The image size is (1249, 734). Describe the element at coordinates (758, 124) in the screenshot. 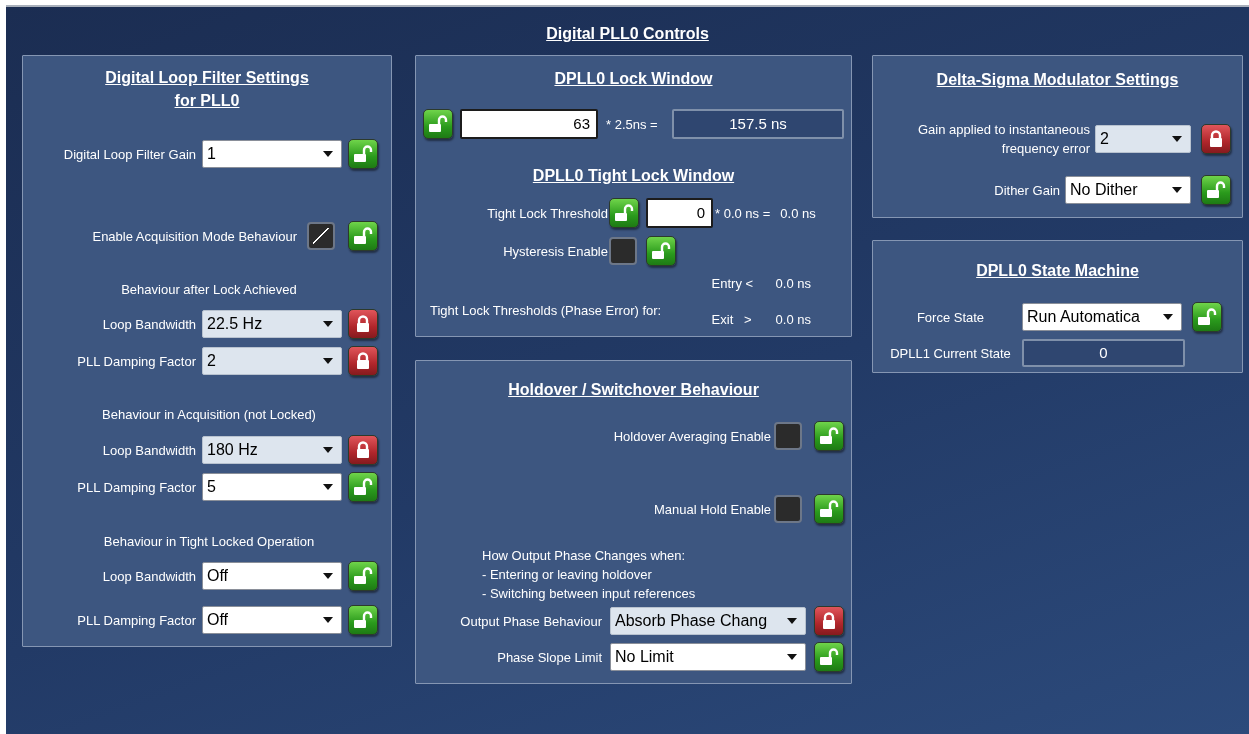

I see `result-field: 157.5 ns` at that location.